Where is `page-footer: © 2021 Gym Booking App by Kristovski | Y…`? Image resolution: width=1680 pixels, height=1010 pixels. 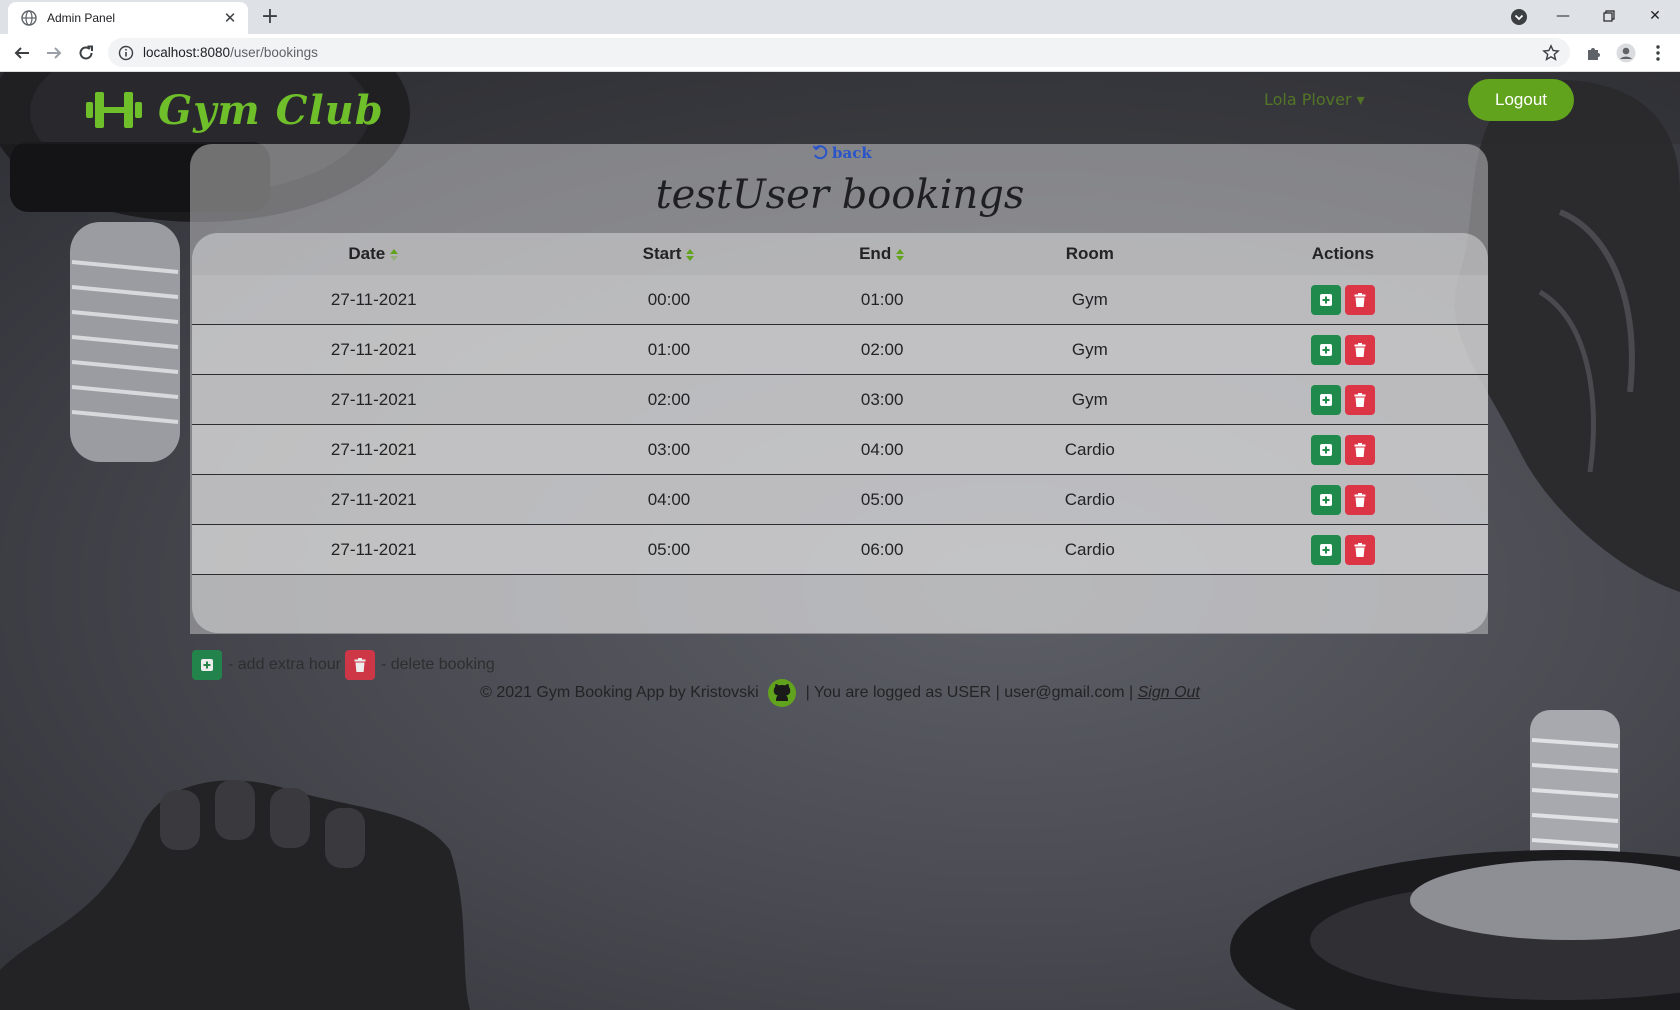 page-footer: © 2021 Gym Booking App by Kristovski | Y… is located at coordinates (840, 693).